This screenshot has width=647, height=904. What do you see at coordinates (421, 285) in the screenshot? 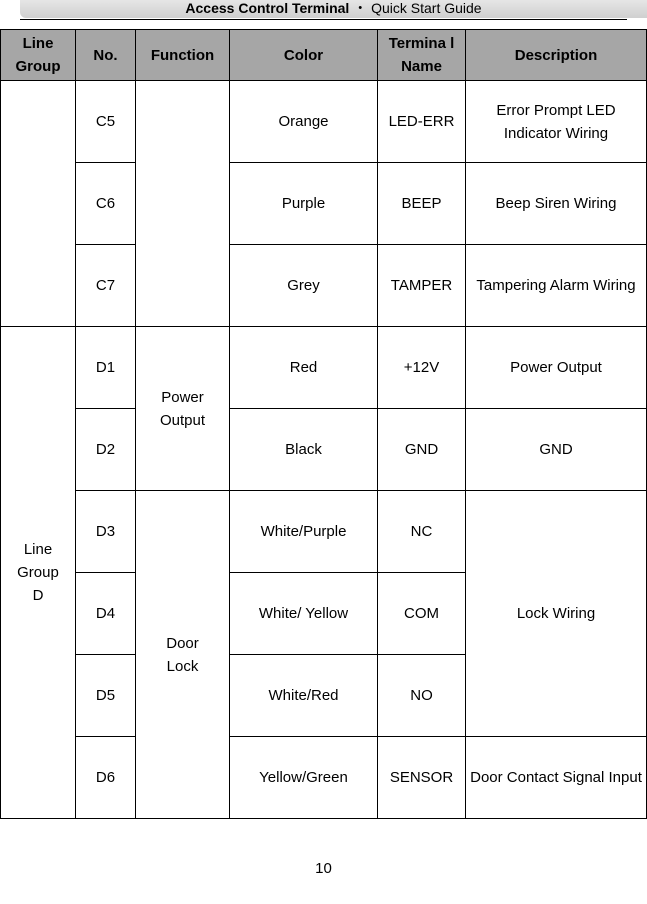
I see `cell-terminal: TAMPER` at bounding box center [421, 285].